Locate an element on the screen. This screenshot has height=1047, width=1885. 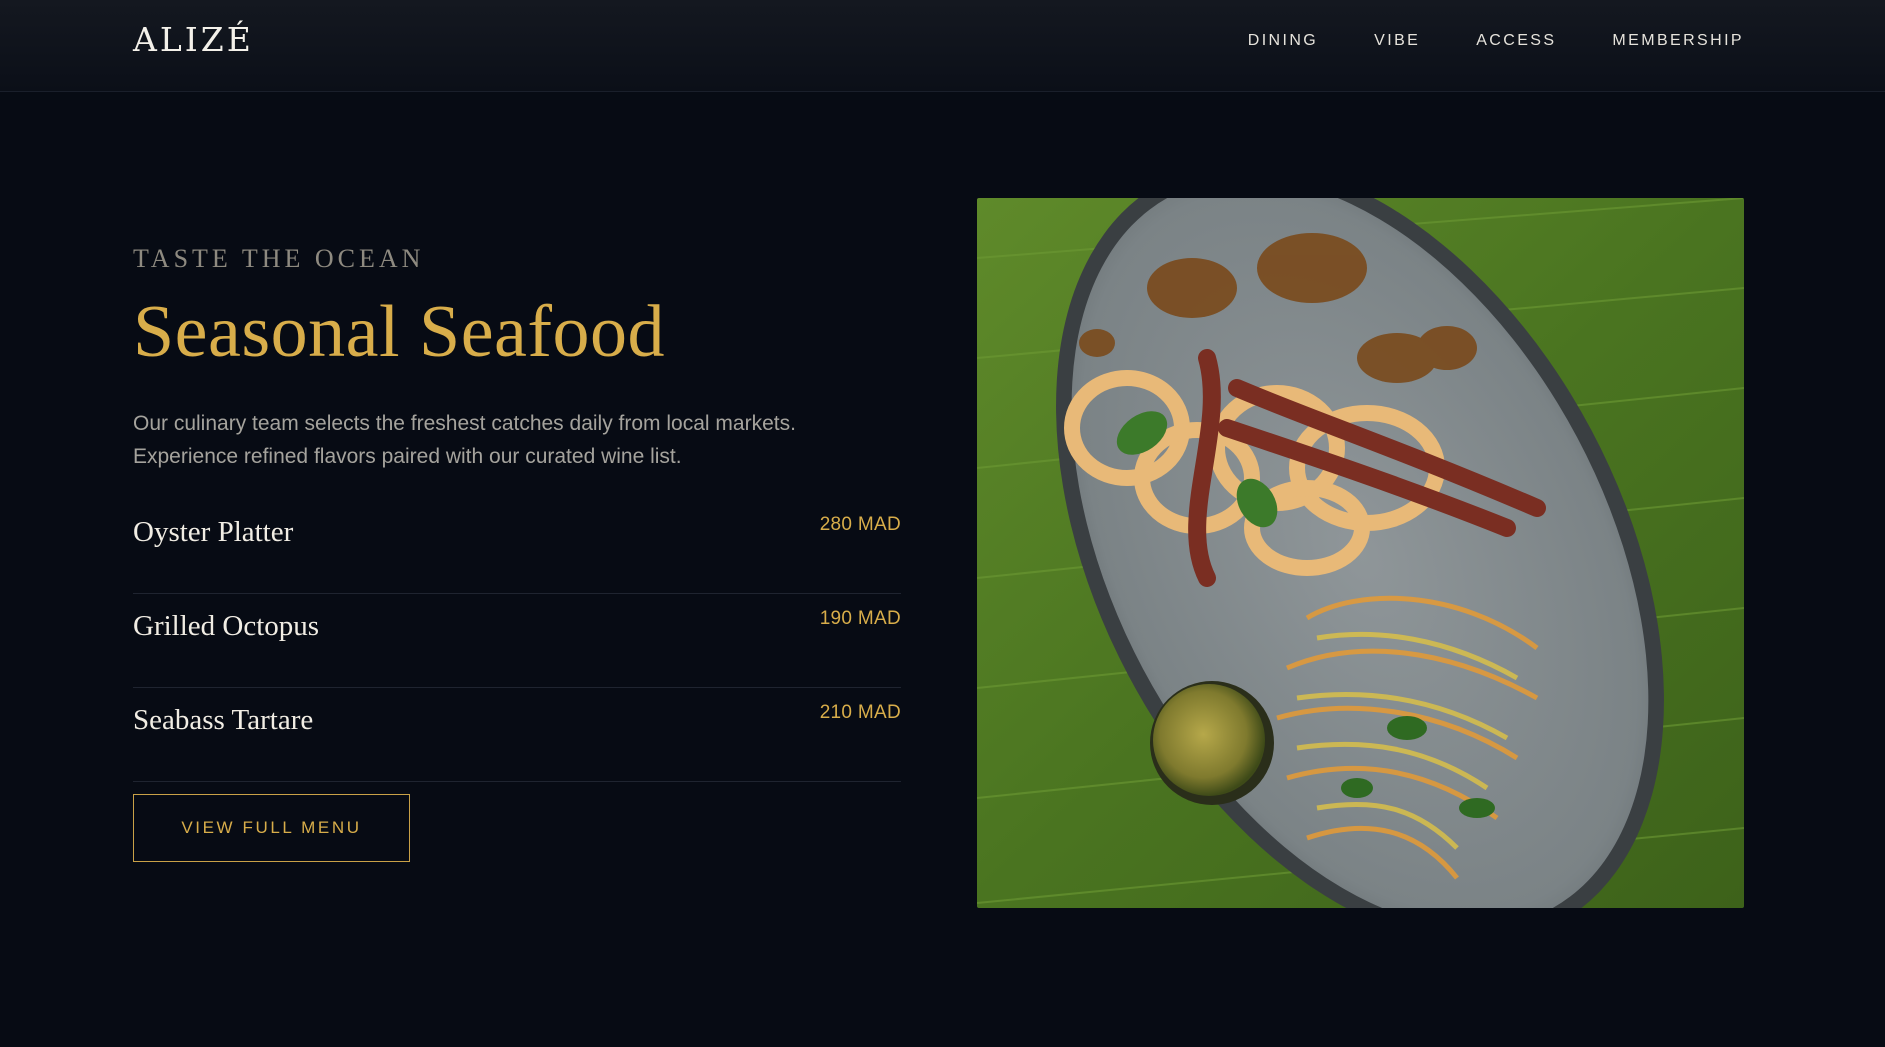
section-eyebrow: TASTE THE OCEAN is located at coordinates (279, 258).